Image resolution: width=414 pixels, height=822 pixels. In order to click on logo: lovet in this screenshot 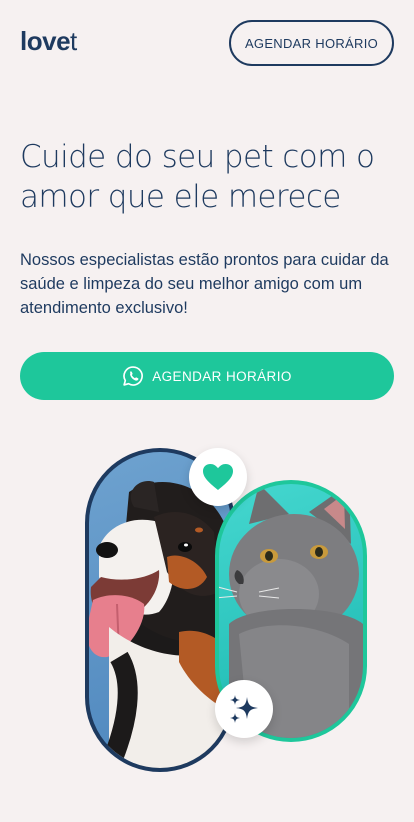, I will do `click(48, 41)`.